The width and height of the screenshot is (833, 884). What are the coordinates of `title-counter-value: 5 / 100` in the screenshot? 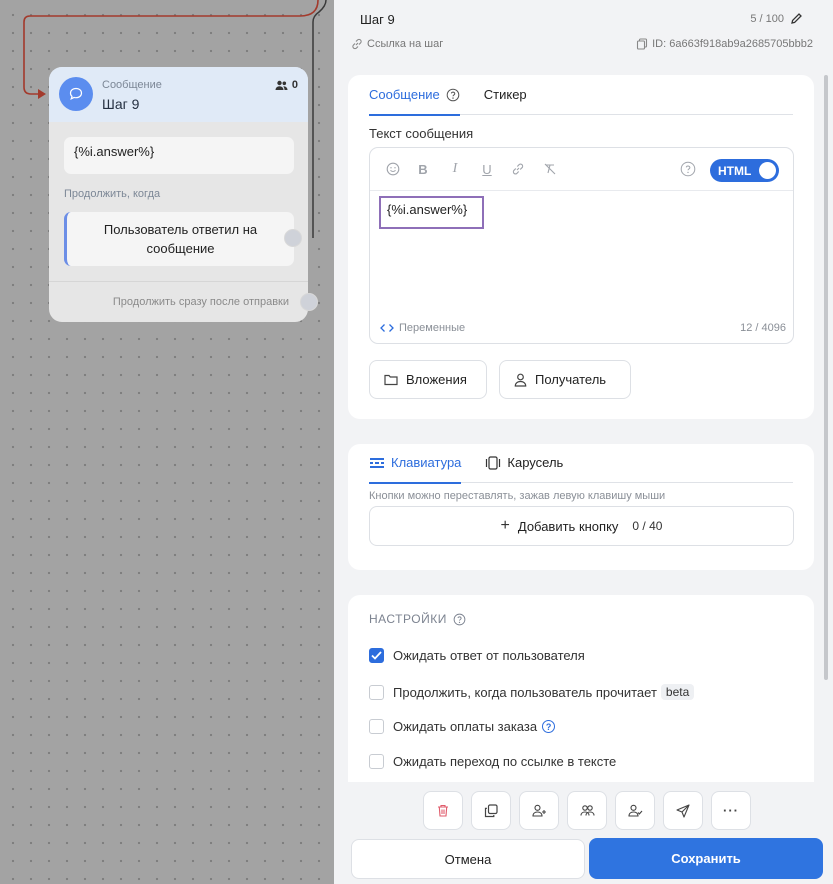 It's located at (767, 18).